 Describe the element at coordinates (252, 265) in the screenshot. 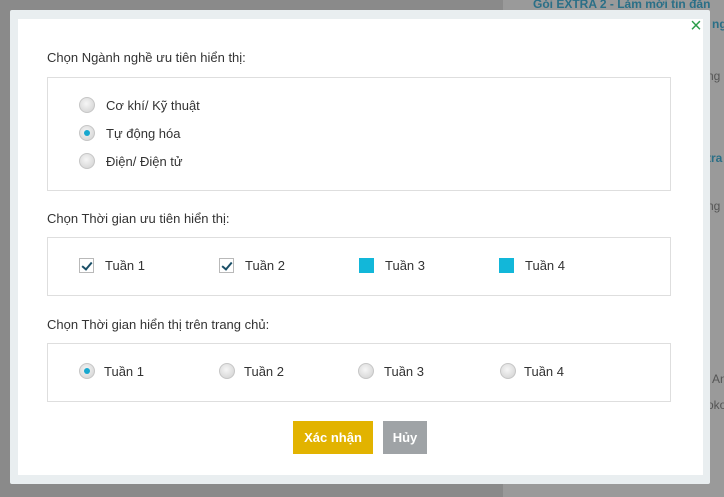

I see `priority-week-option: Tuần 2` at that location.